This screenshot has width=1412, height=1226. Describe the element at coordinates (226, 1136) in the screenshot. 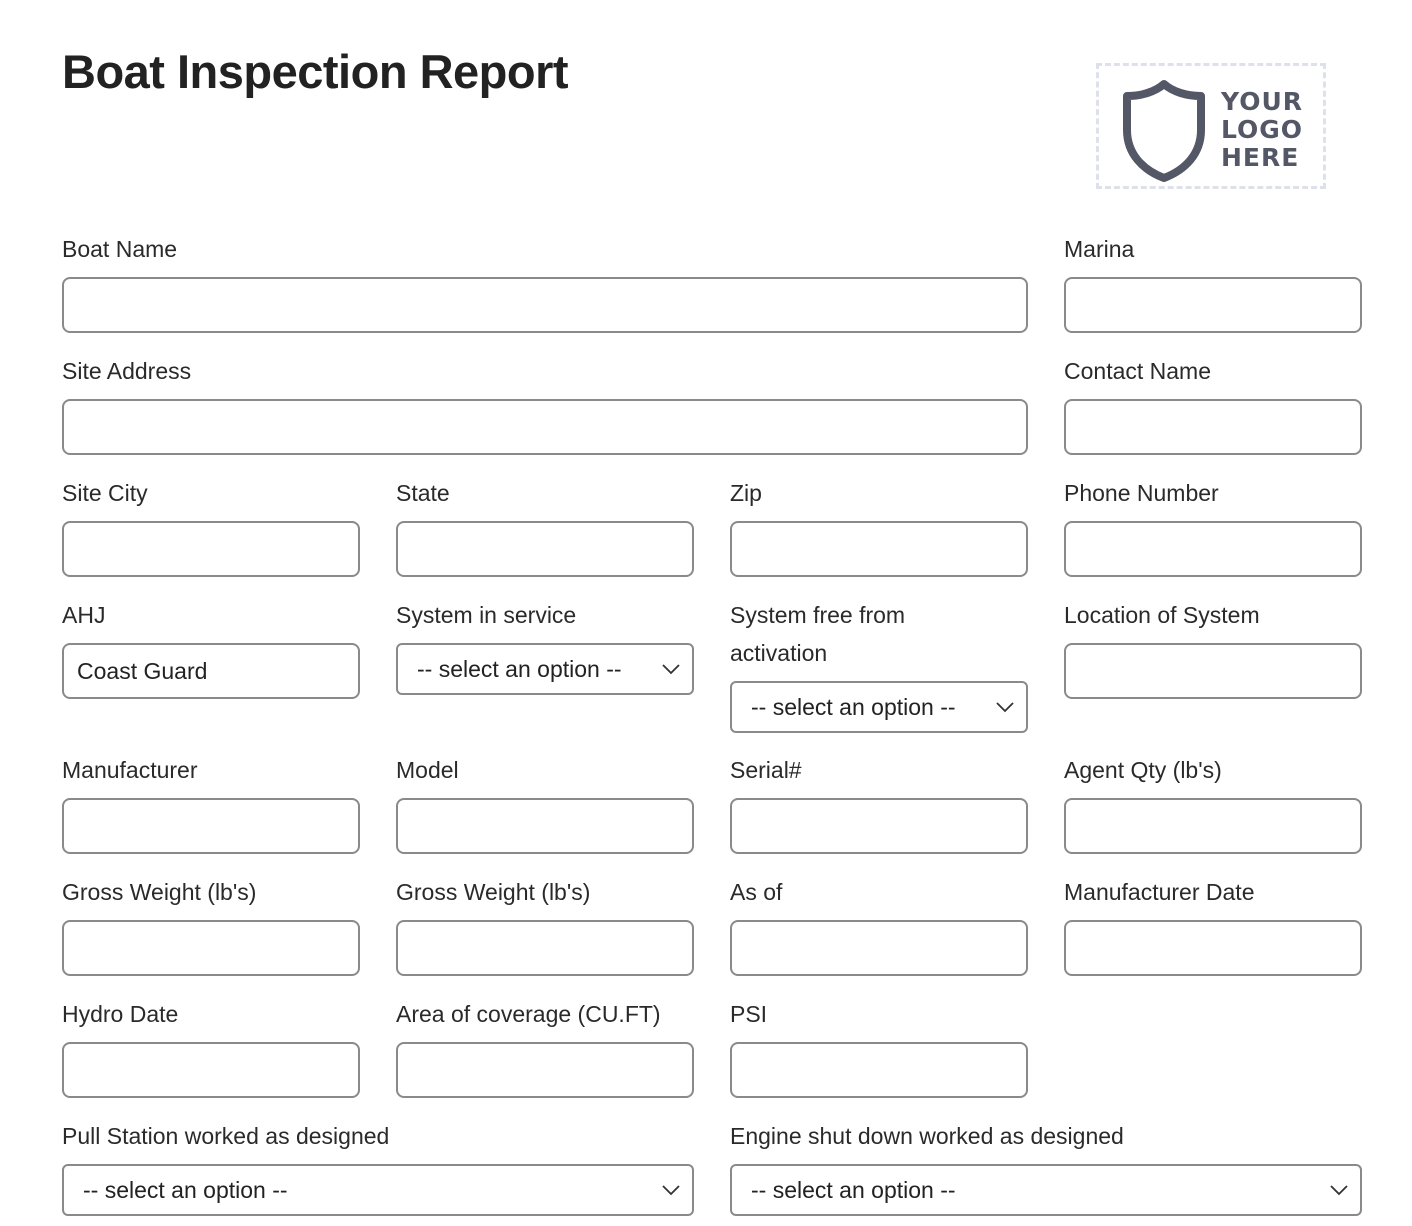

I see `pull-station-label: Pull Station worked as designed` at that location.